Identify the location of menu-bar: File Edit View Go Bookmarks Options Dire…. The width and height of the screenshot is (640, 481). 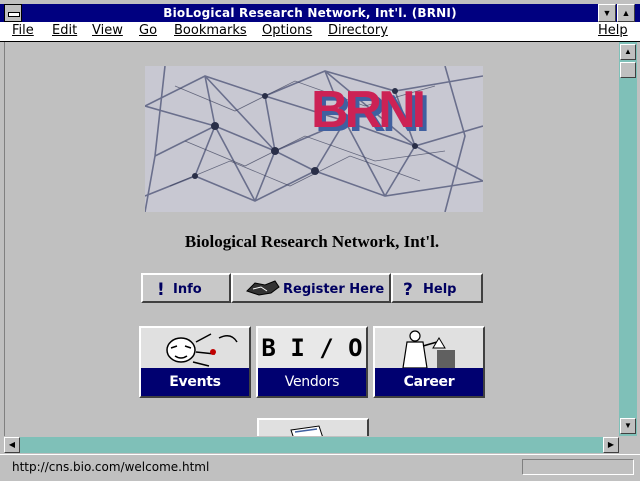
(320, 32).